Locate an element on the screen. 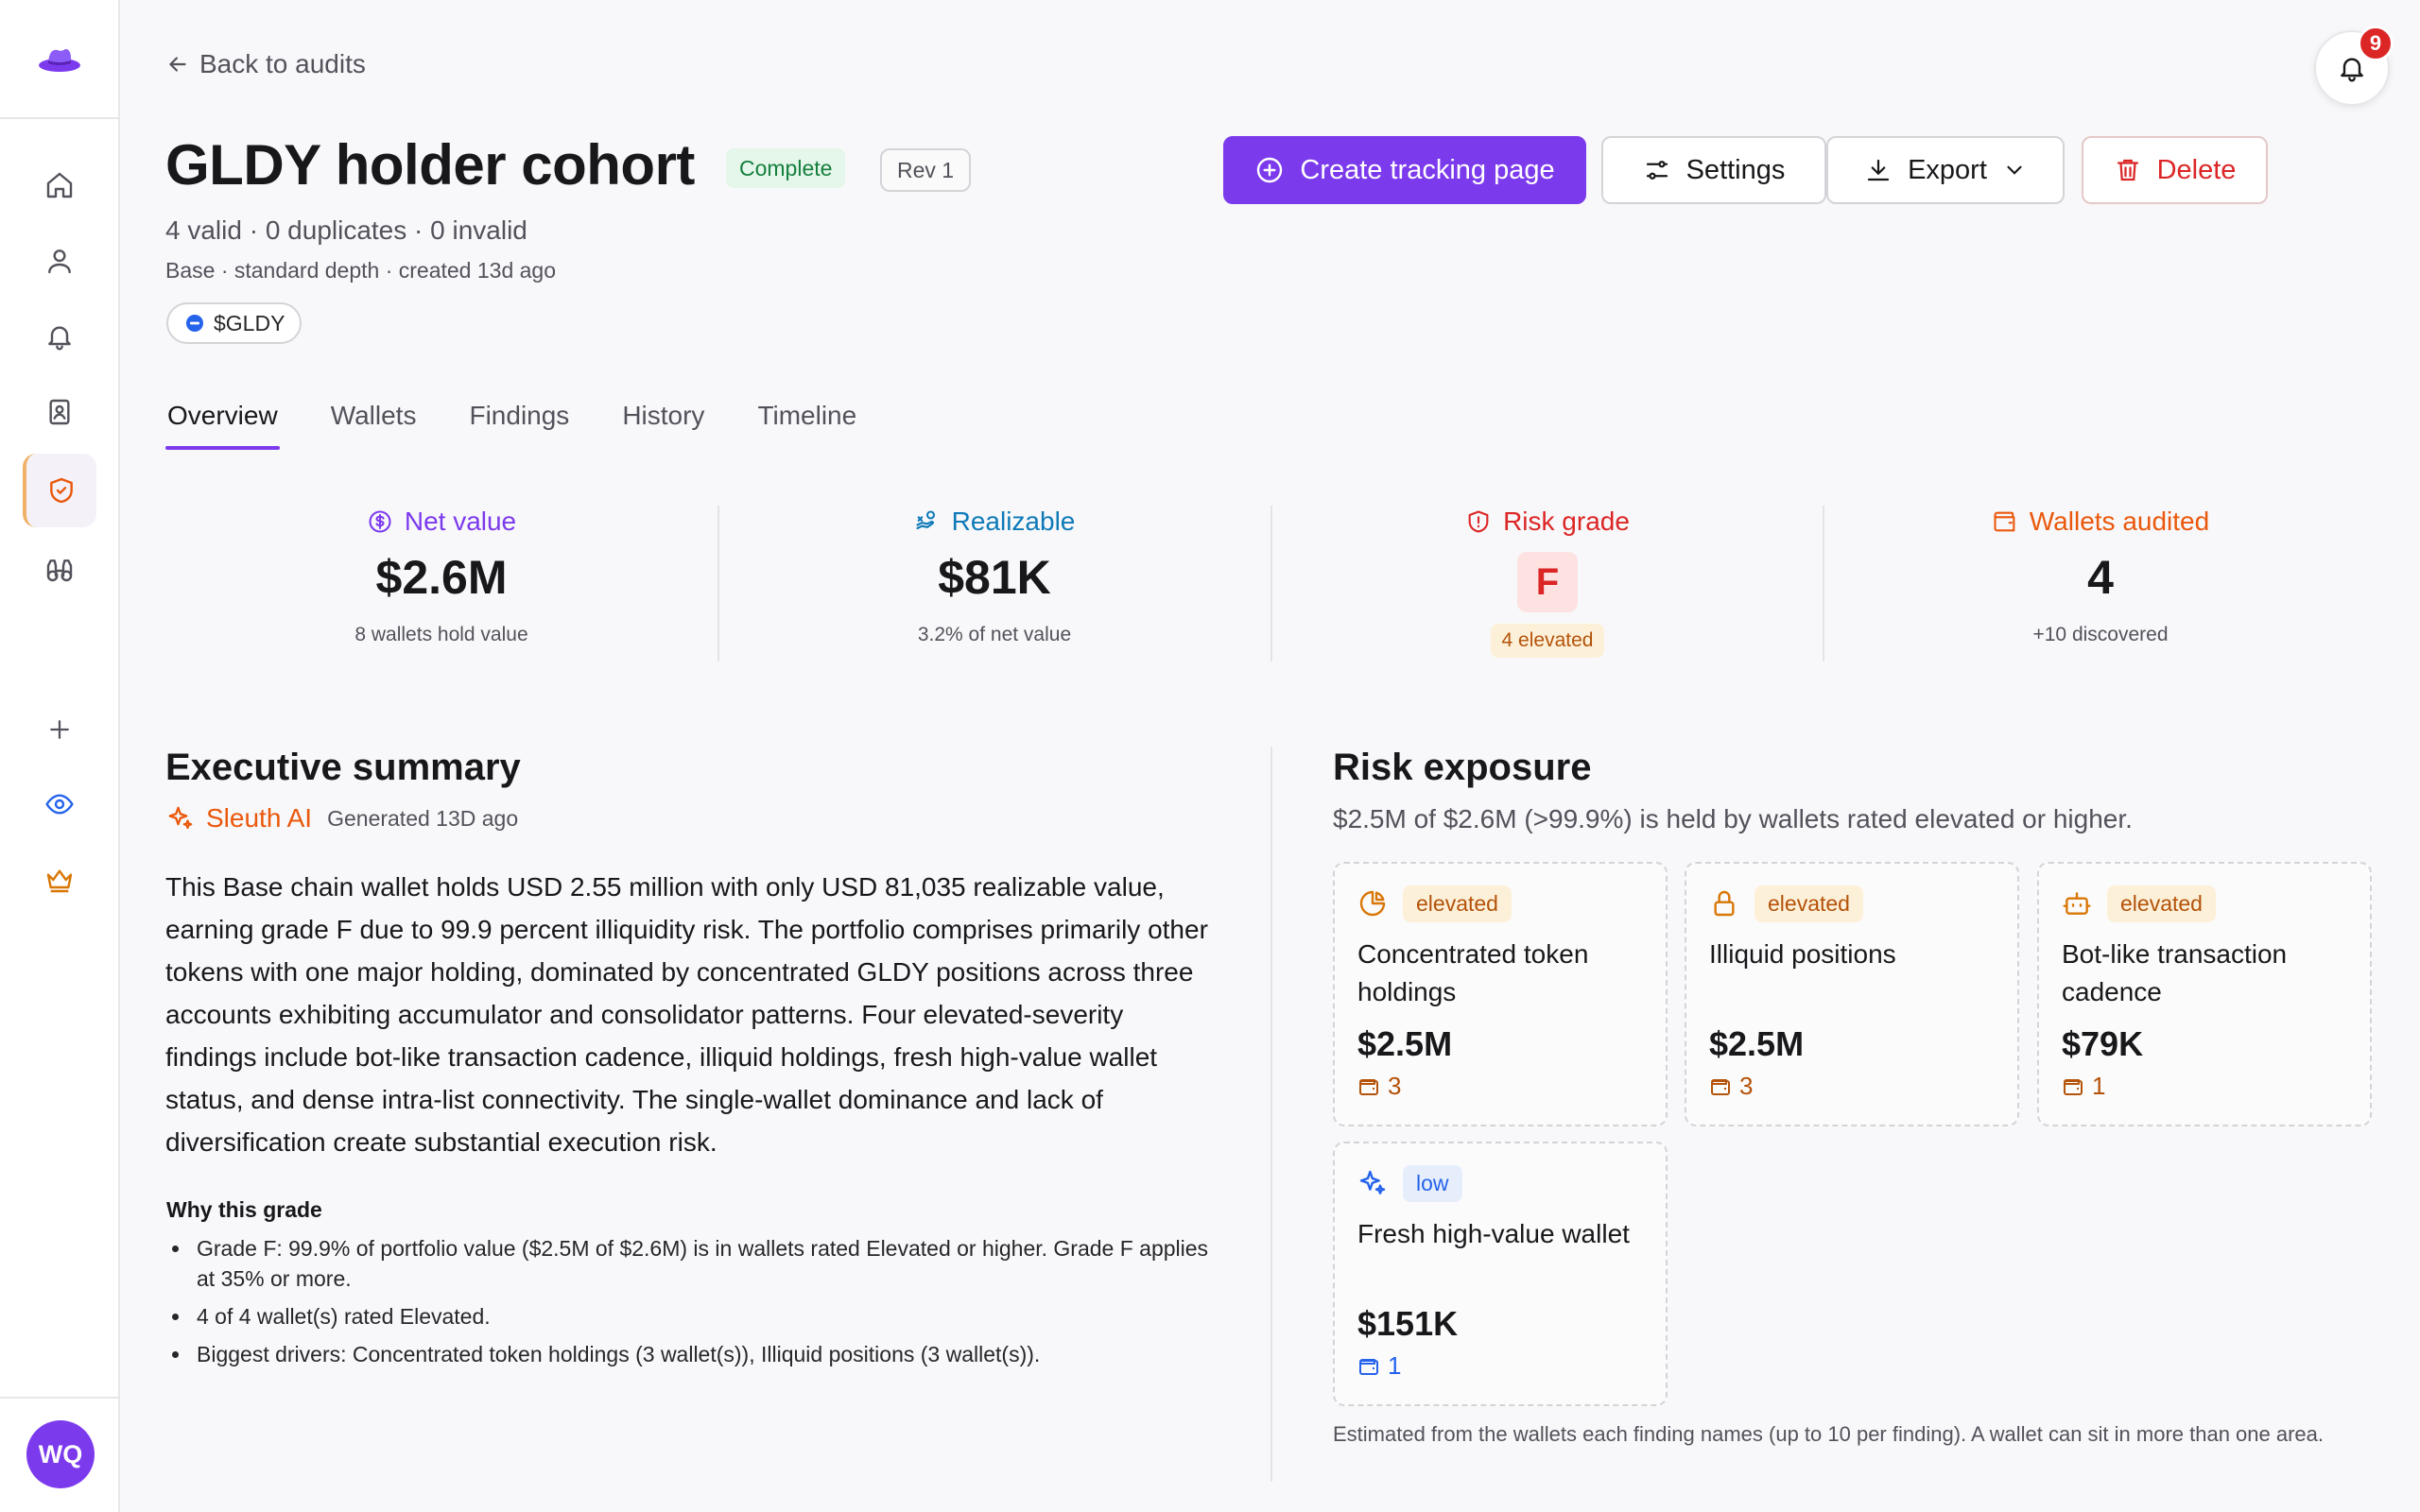 The width and height of the screenshot is (2420, 1512). net-value-sub: 8 wallets hold value is located at coordinates (441, 634).